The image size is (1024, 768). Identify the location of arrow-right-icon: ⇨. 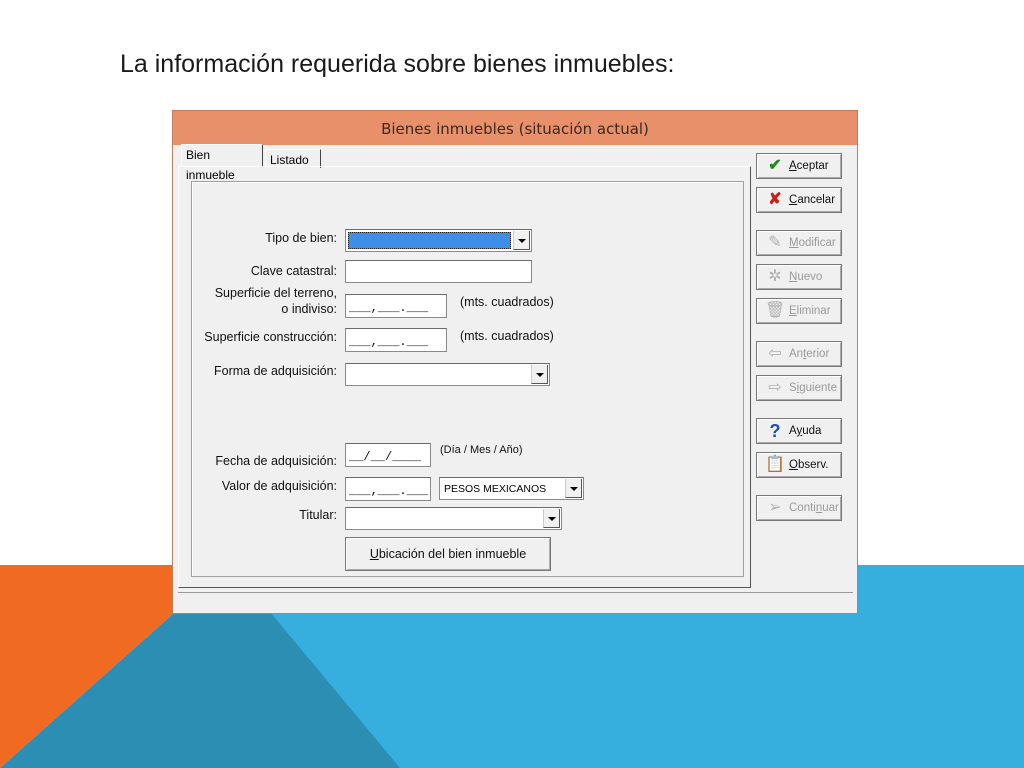
(775, 387).